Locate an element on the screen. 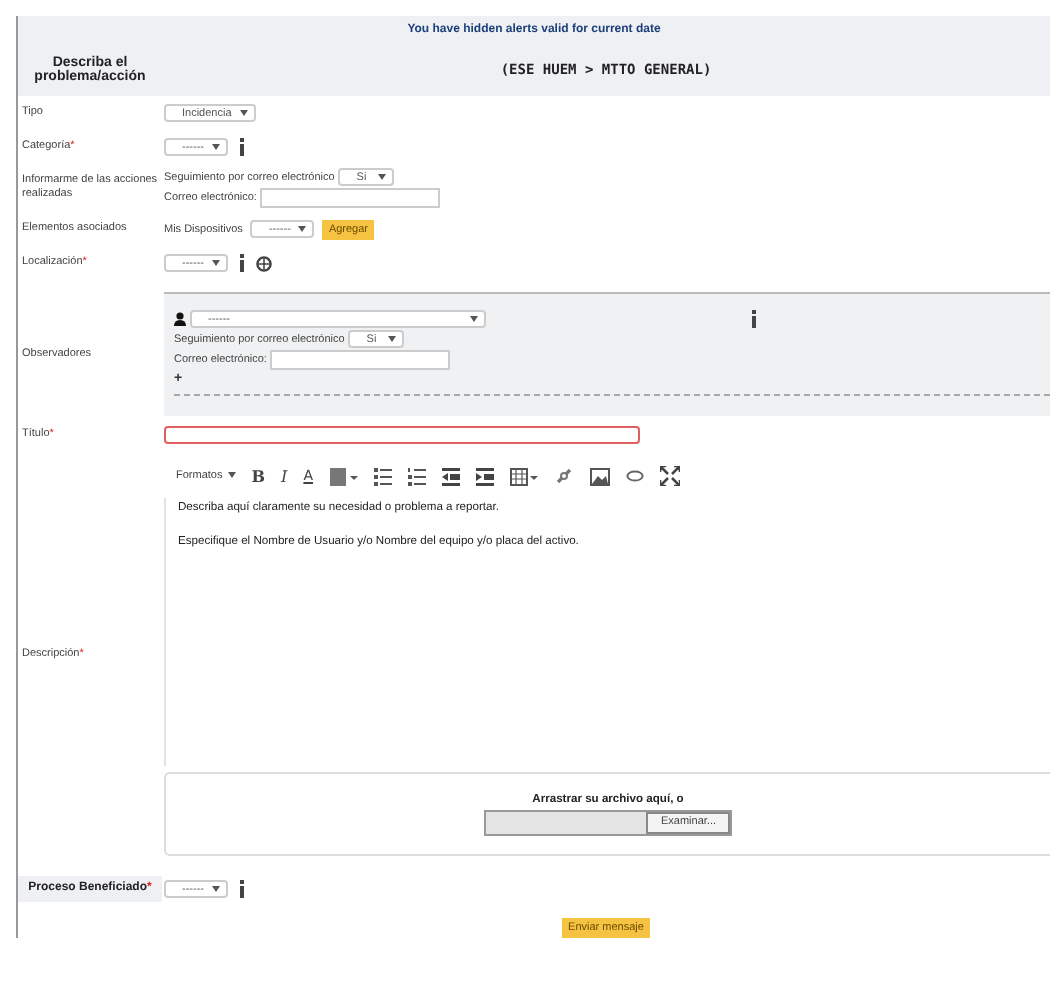 This screenshot has height=998, width=1050. format-button: B is located at coordinates (258, 476).